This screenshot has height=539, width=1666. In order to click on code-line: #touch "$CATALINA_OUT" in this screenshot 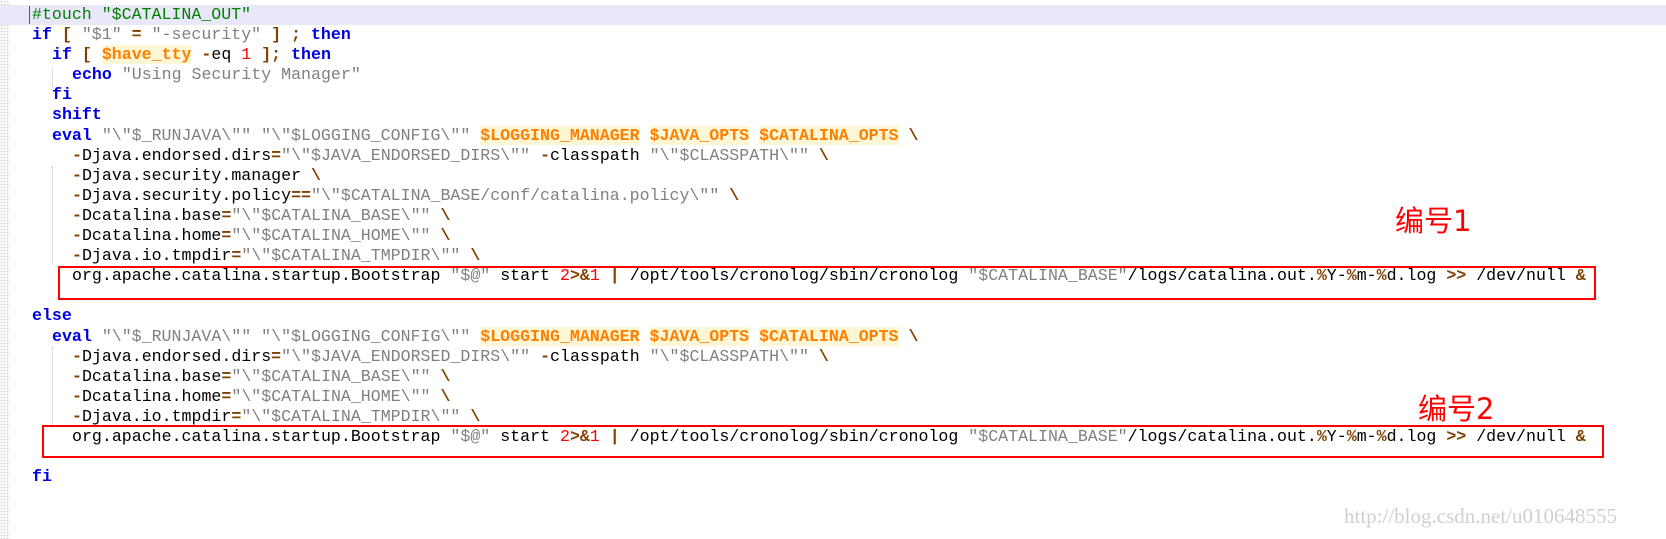, I will do `click(833, 15)`.